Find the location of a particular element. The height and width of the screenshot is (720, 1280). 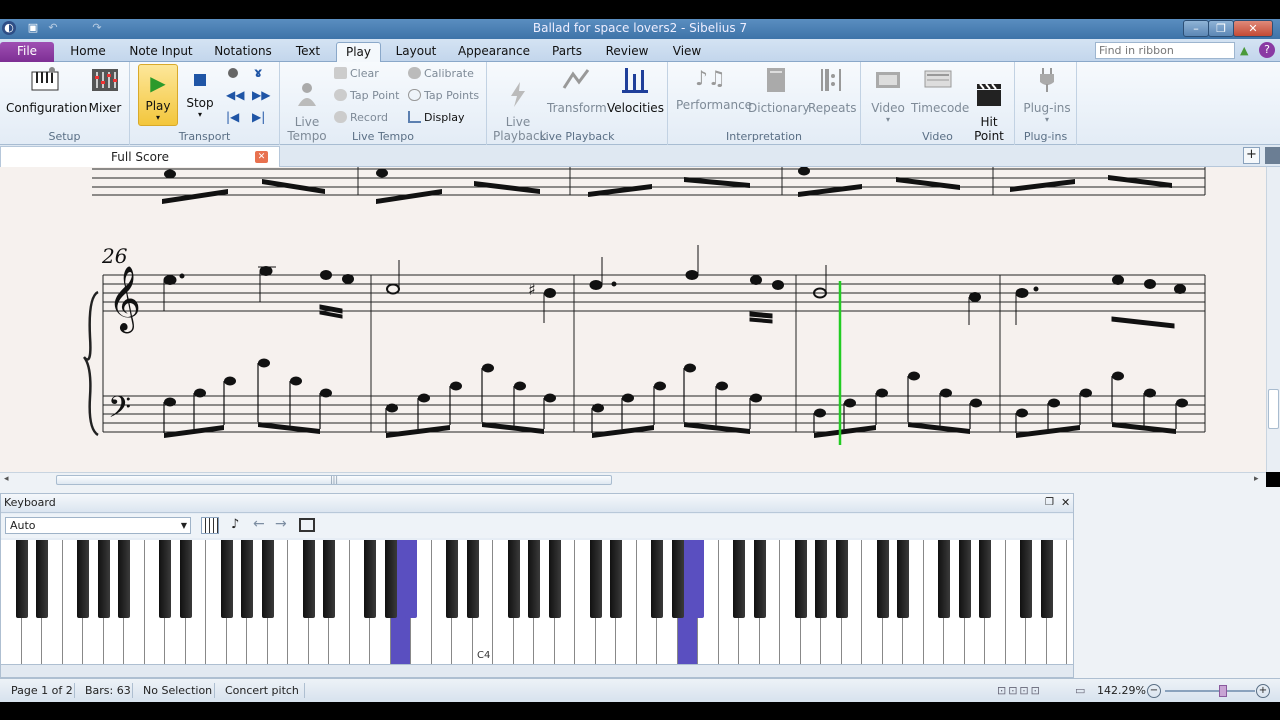

zoom-out-icon: − is located at coordinates (1154, 691).